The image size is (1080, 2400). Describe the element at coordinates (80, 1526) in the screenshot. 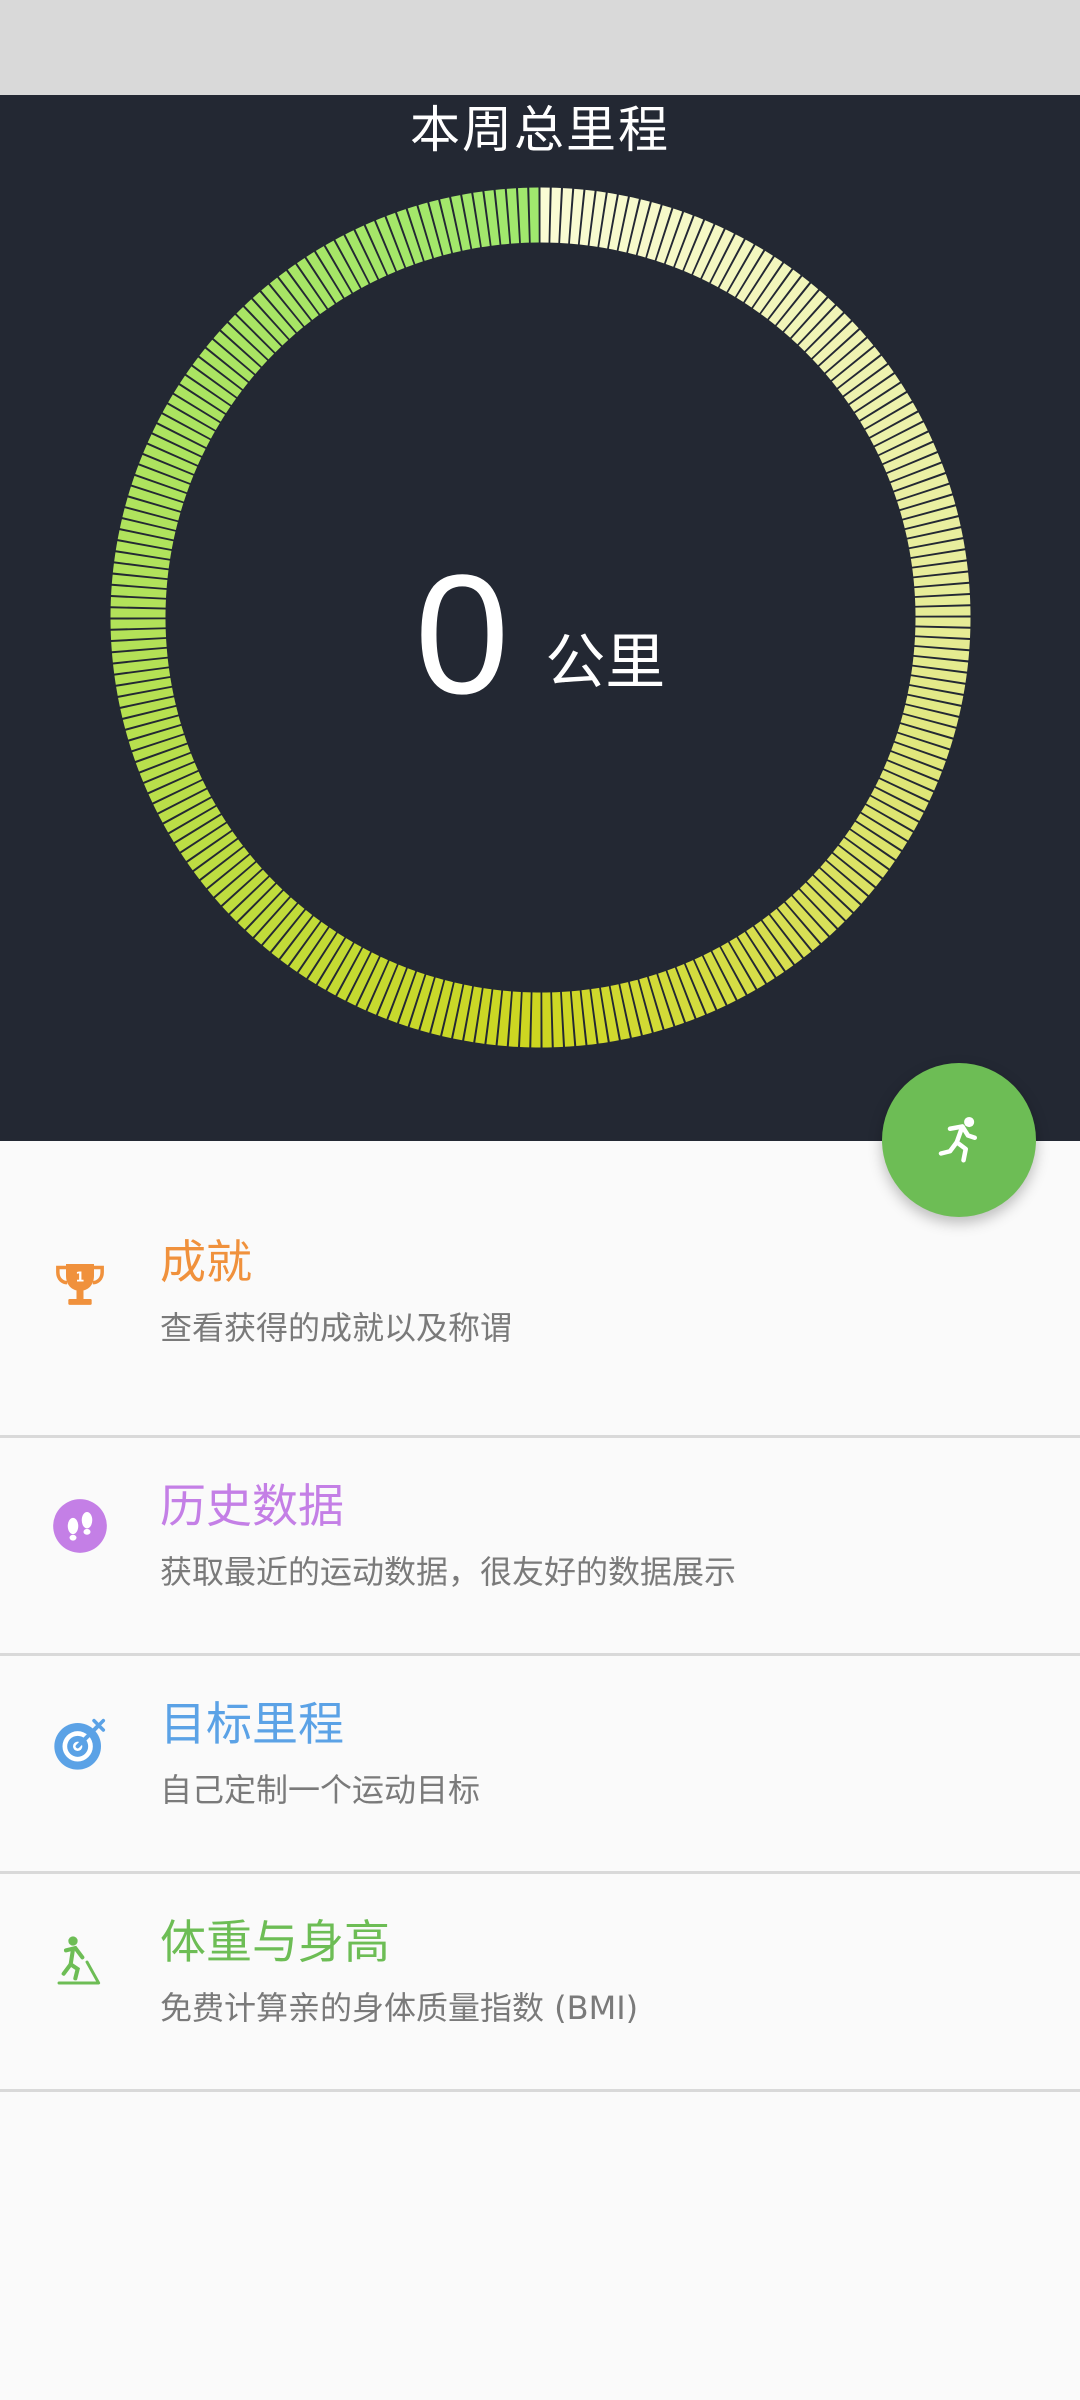

I see `footprints-icon` at that location.